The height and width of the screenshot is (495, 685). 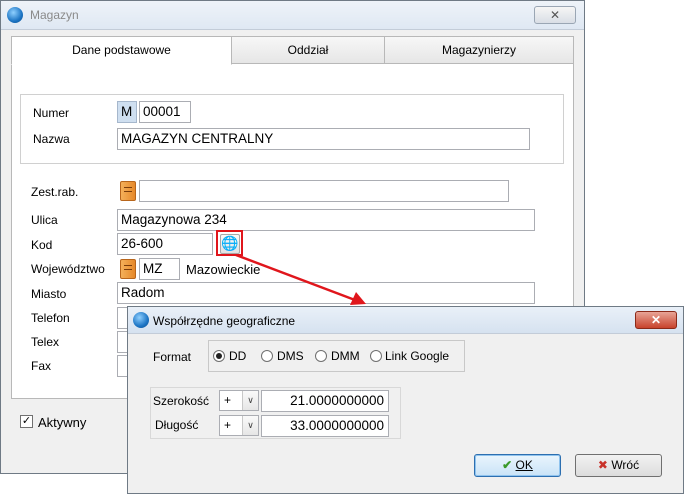 I want to click on main-titlebar: Magazyn ✕, so click(x=292, y=15).